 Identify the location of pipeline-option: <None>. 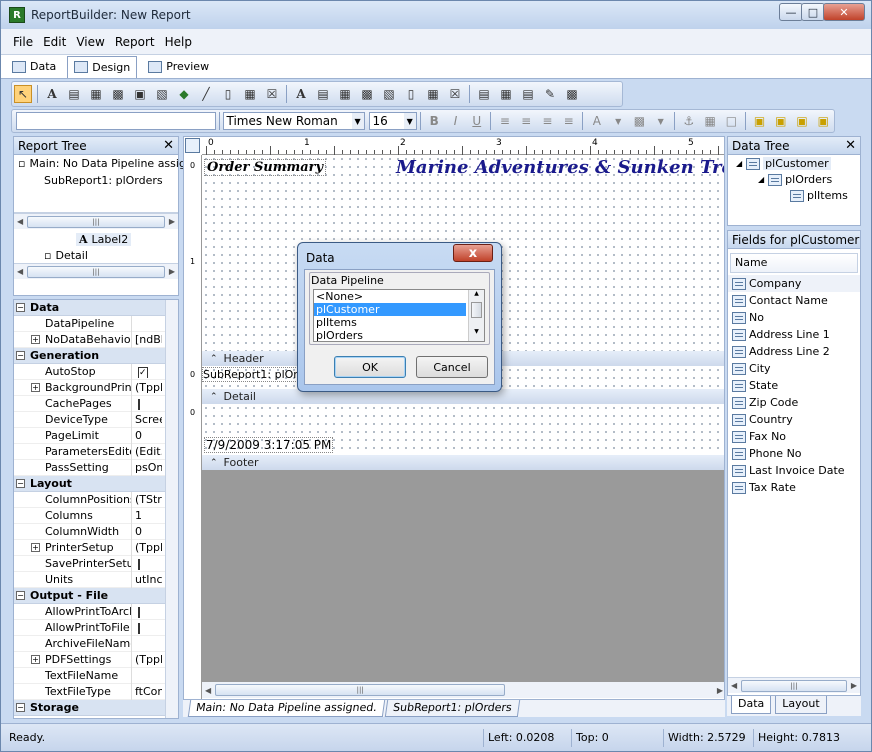
(390, 296).